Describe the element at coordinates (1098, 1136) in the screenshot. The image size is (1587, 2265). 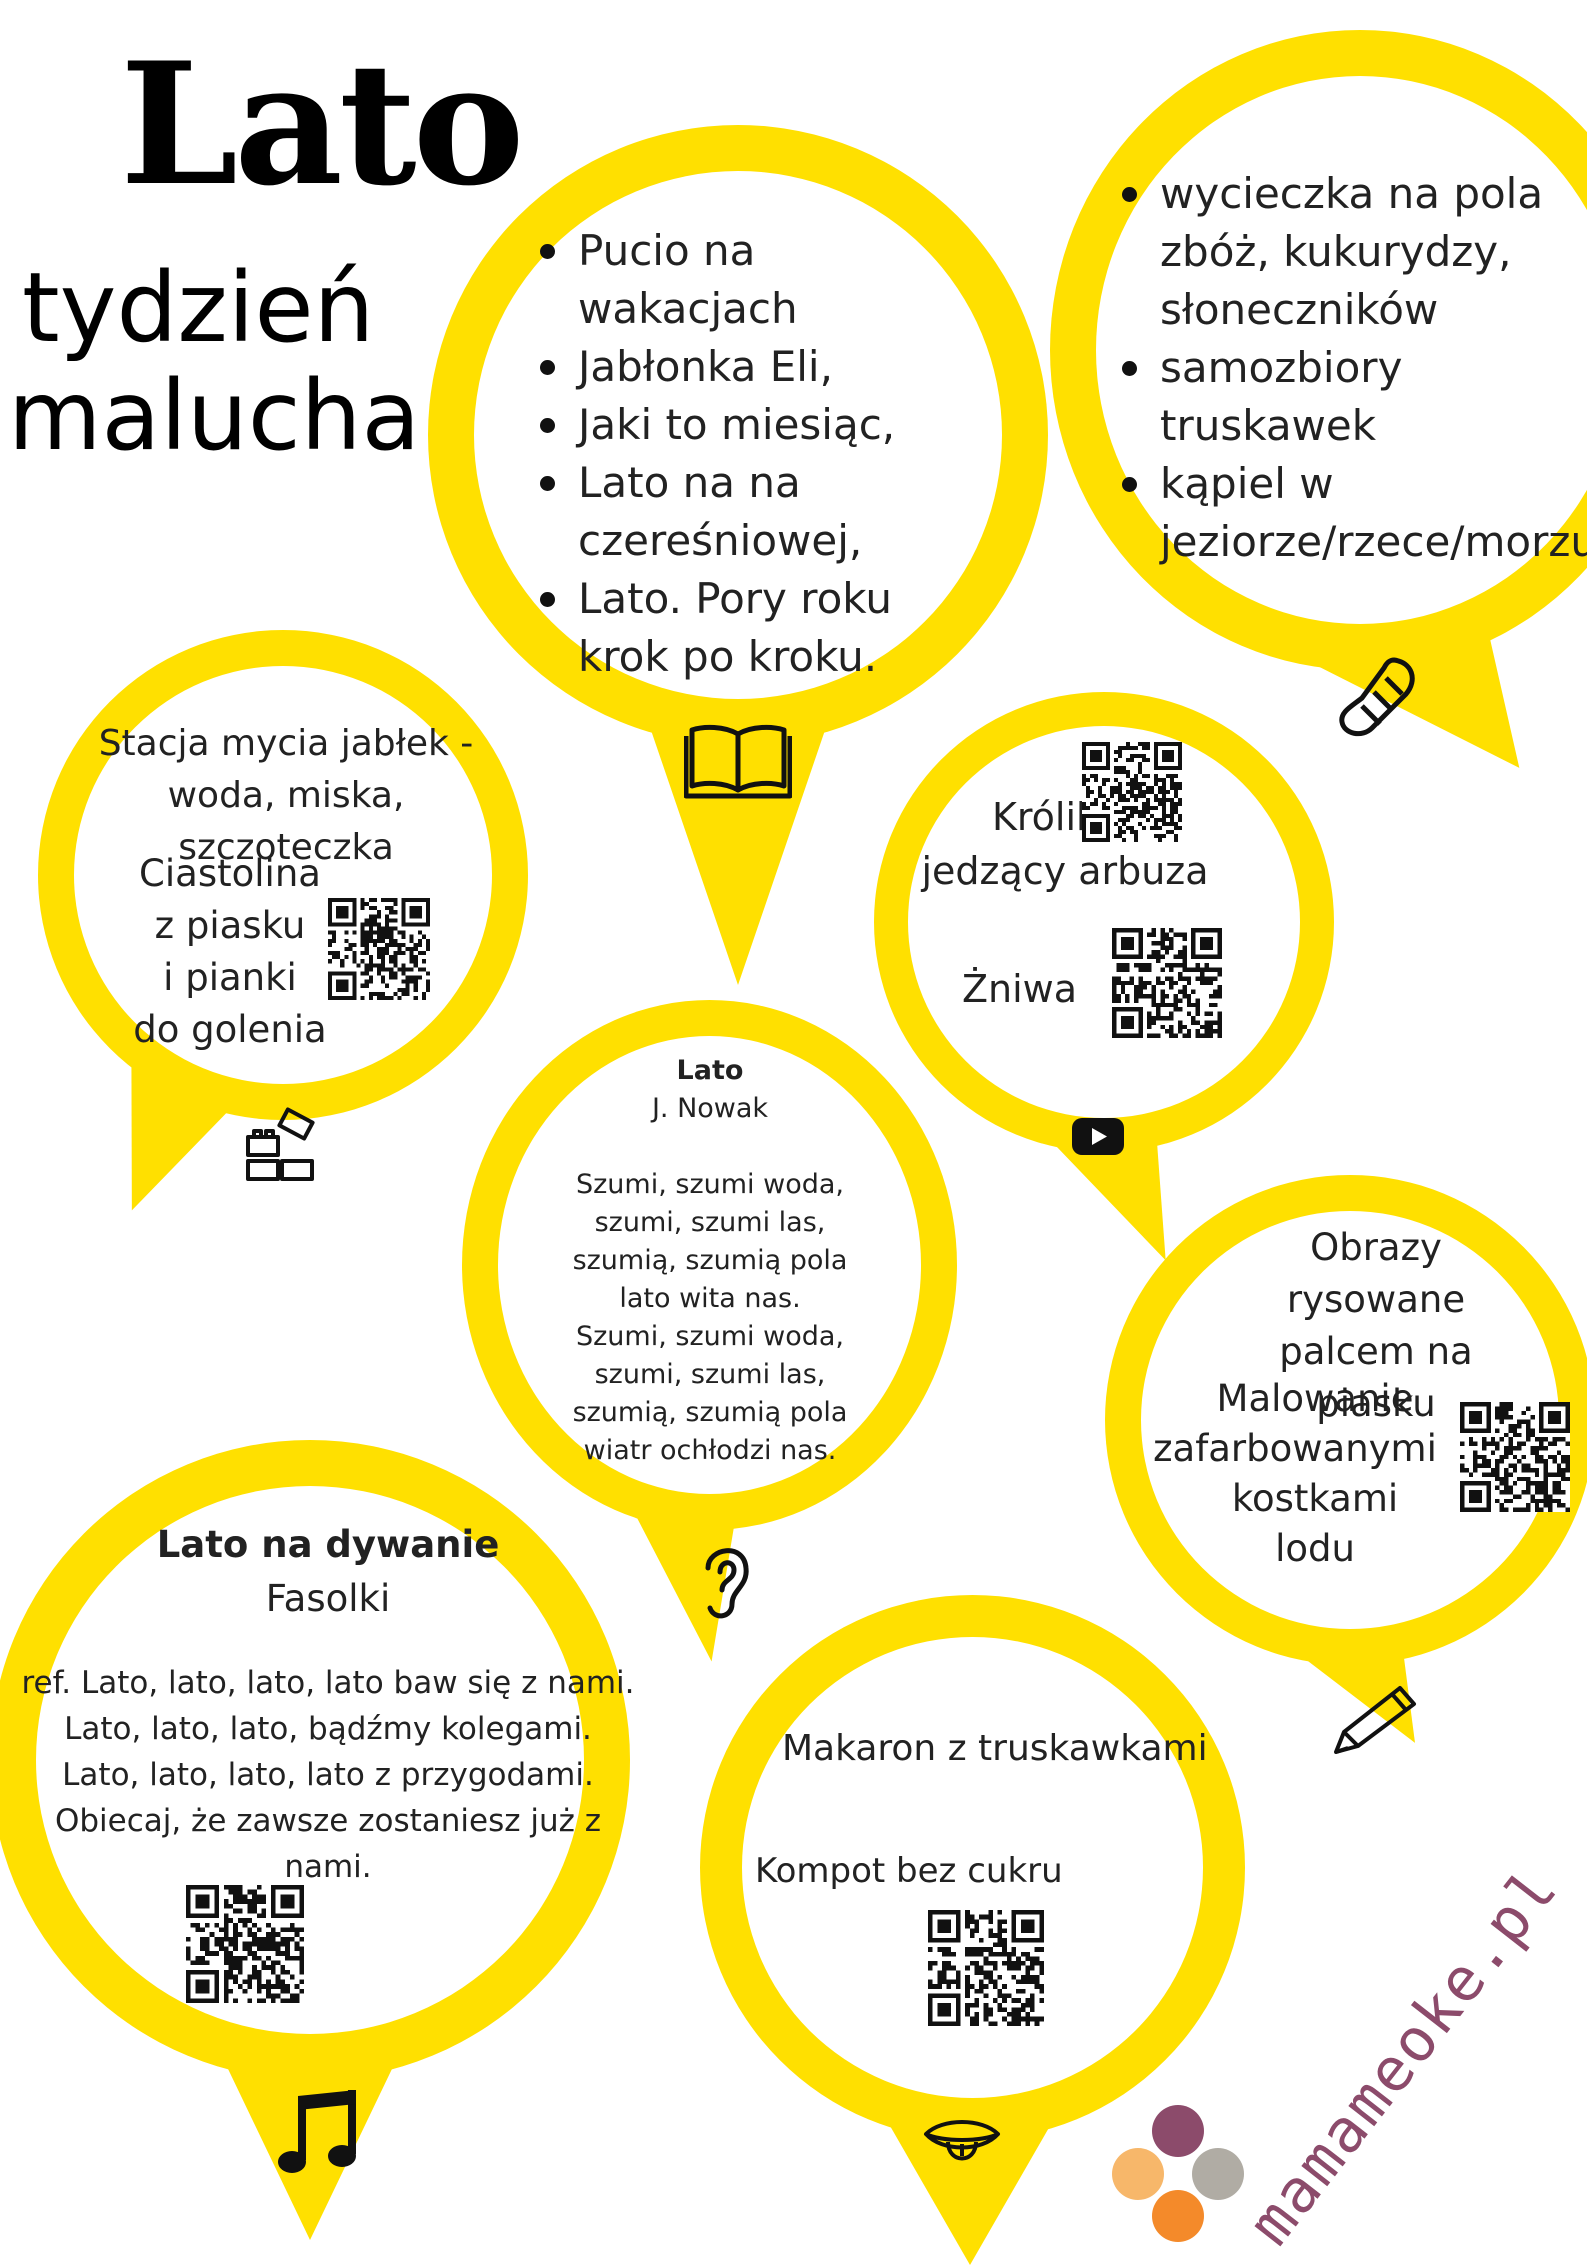
I see `youtube-play-icon` at that location.